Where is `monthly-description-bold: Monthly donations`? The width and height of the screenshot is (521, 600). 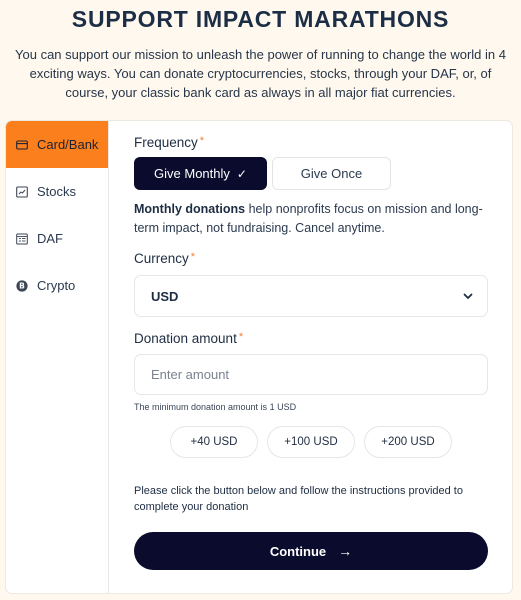
monthly-description-bold: Monthly donations is located at coordinates (190, 209).